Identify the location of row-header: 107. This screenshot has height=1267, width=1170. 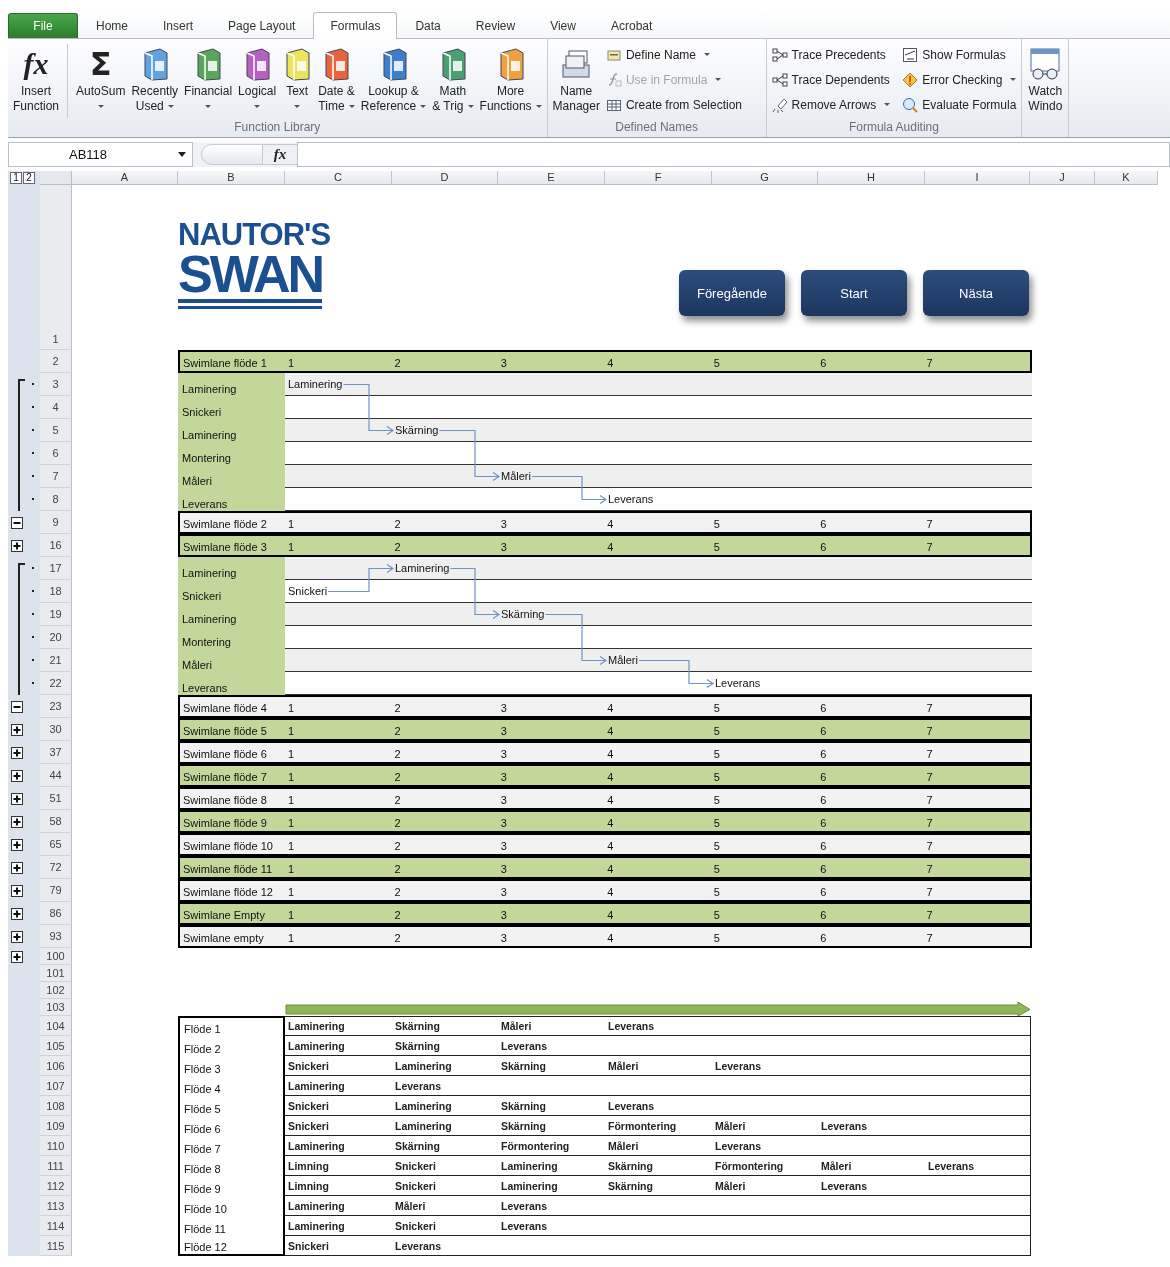
(56, 1086).